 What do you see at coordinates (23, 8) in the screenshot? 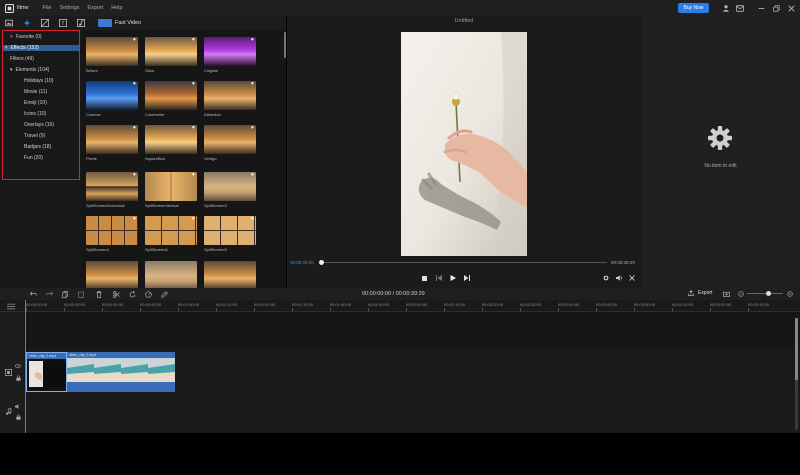
I see `app-name: filme` at bounding box center [23, 8].